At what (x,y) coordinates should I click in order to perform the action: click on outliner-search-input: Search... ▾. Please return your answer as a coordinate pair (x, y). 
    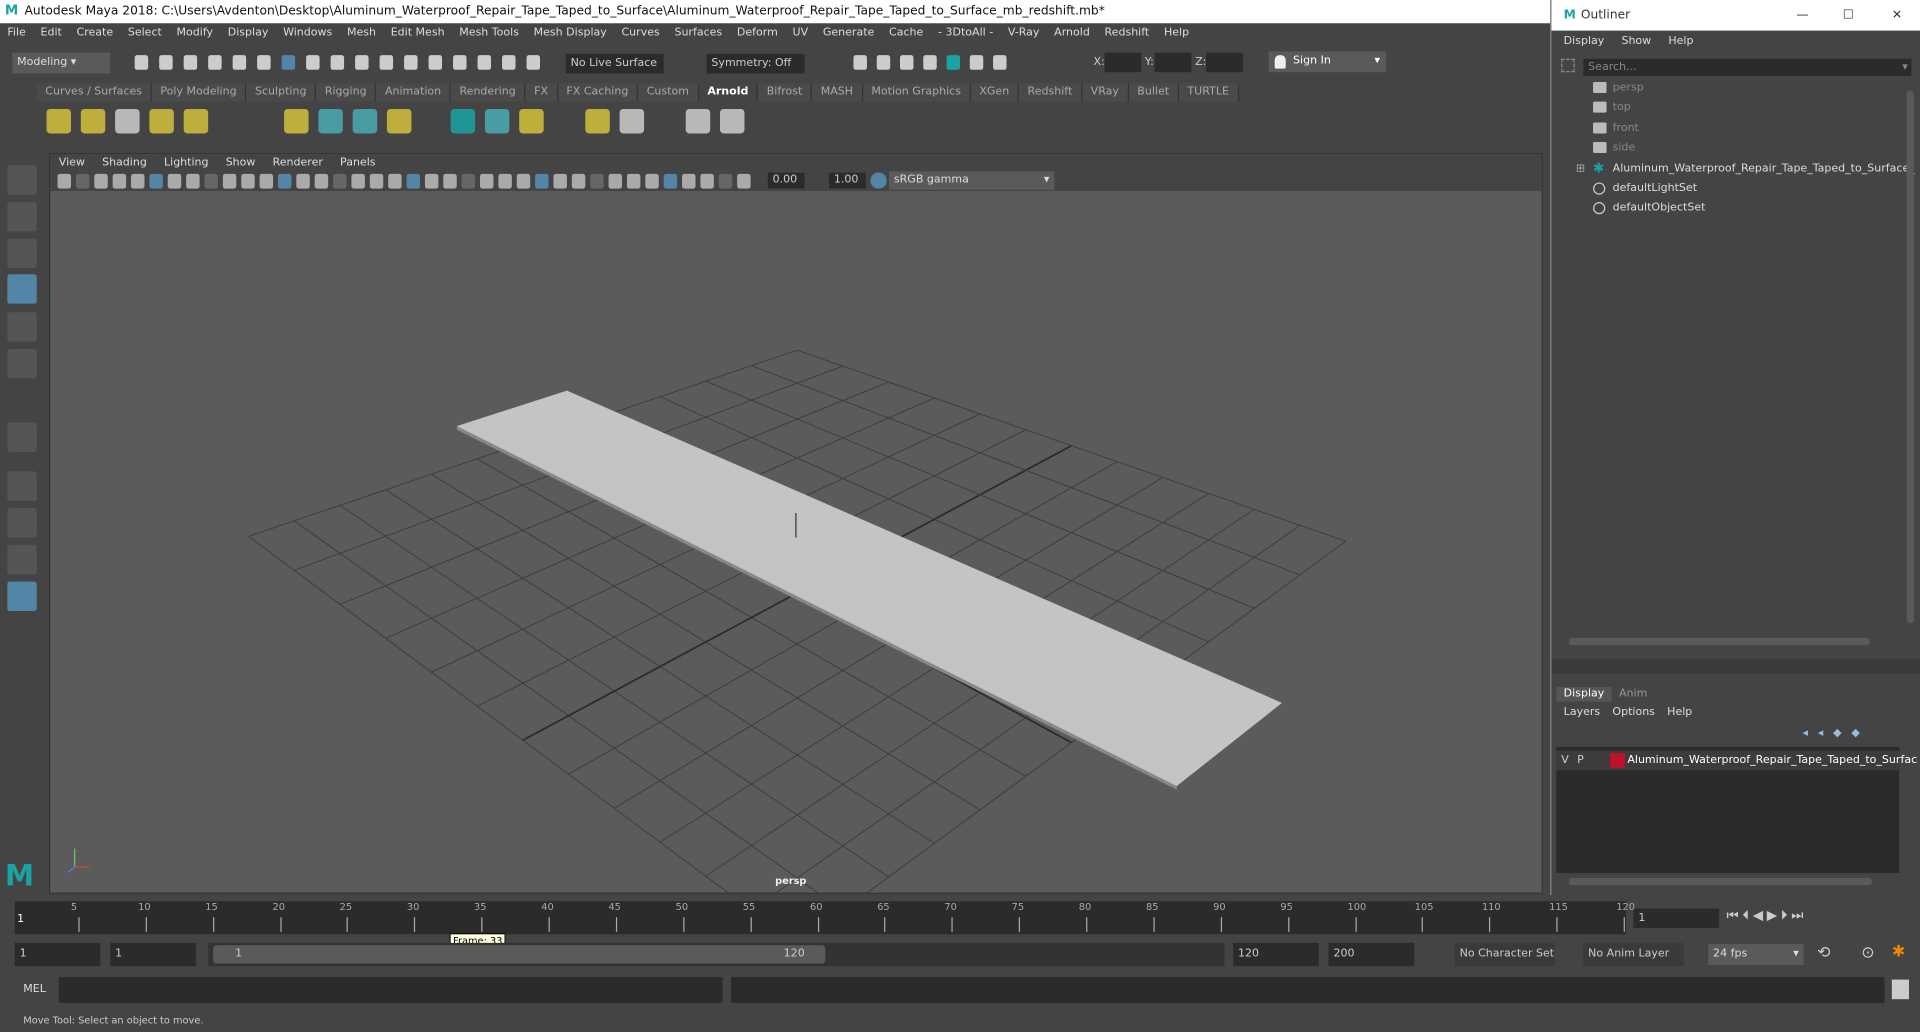
    Looking at the image, I should click on (1747, 67).